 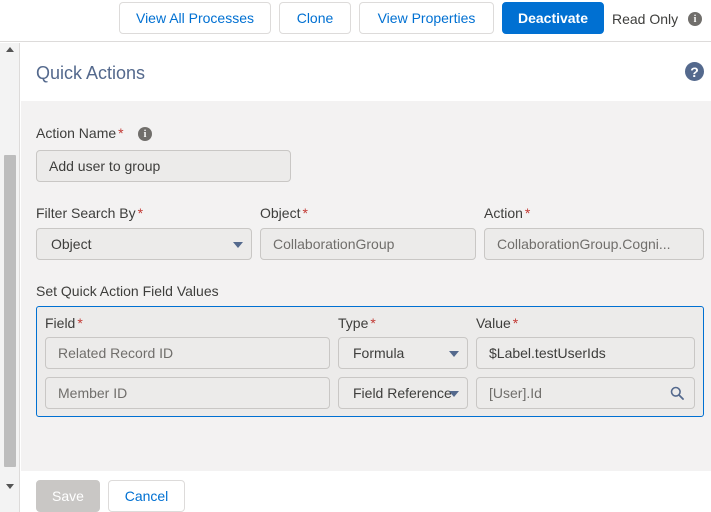 I want to click on scroll-up-icon, so click(x=10, y=49).